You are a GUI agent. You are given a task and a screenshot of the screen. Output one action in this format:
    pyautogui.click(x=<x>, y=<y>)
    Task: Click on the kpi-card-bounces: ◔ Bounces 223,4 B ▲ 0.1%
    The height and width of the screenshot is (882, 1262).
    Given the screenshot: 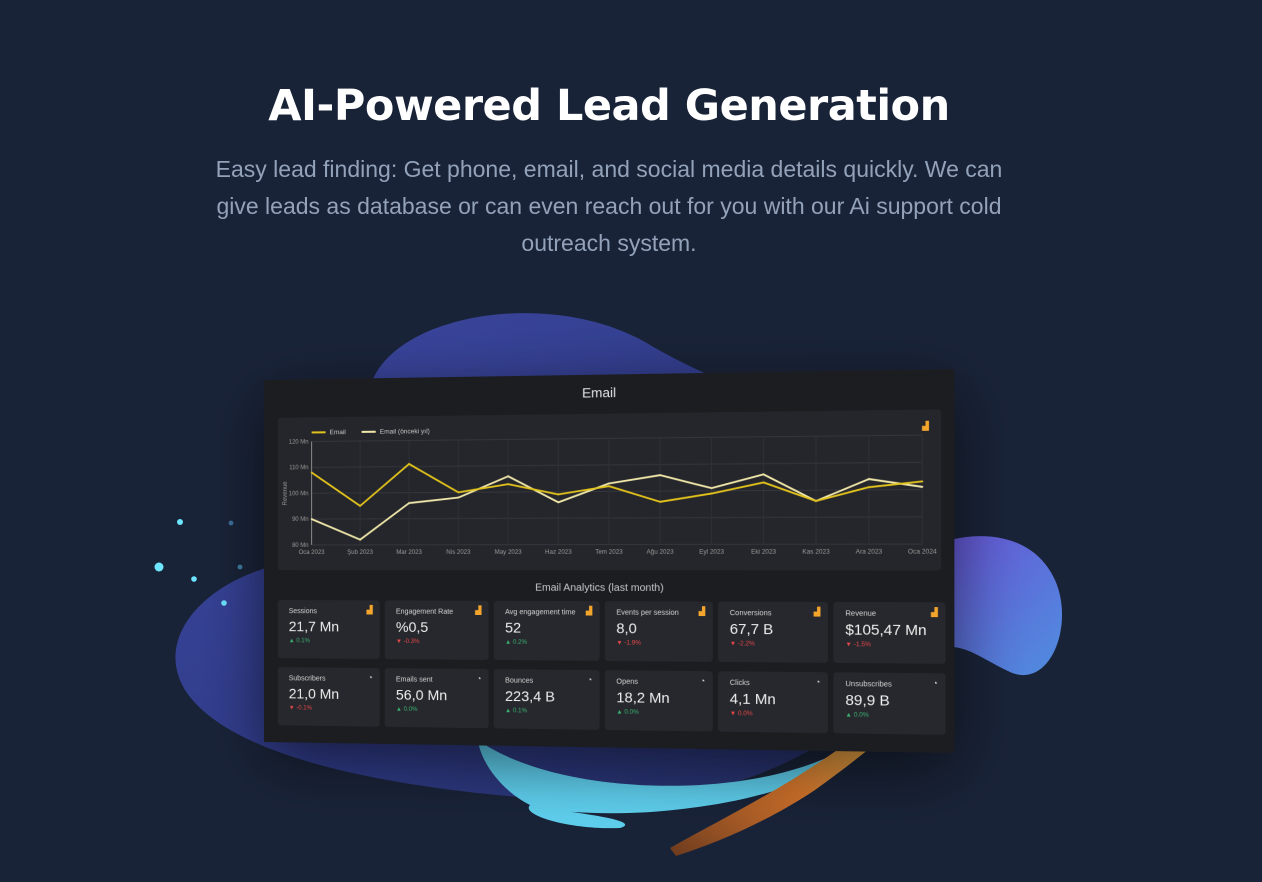 What is the action you would take?
    pyautogui.click(x=547, y=699)
    